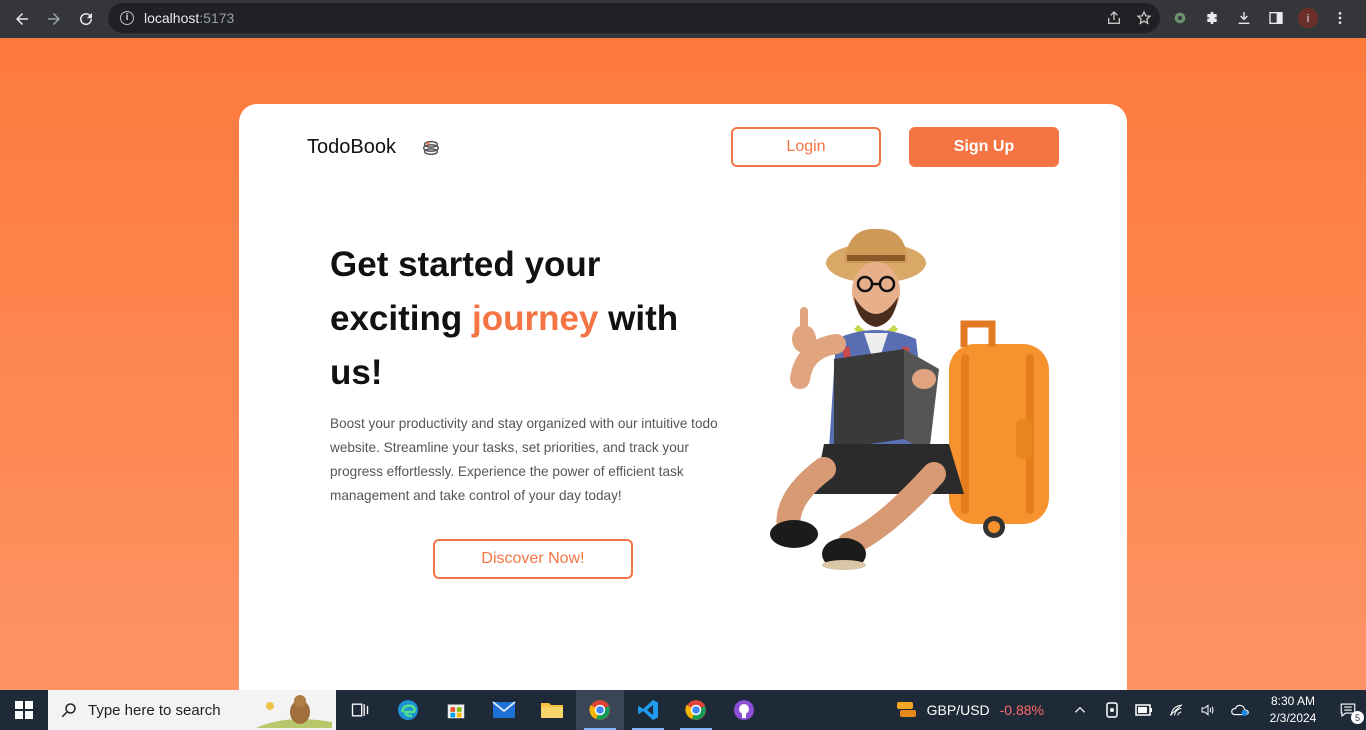 The width and height of the screenshot is (1366, 730). I want to click on chevron-up-icon, so click(1080, 710).